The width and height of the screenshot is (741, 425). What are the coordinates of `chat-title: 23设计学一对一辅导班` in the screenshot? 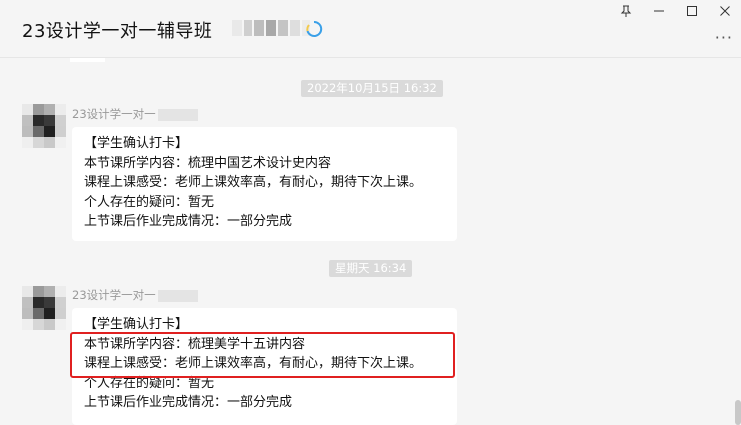 It's located at (117, 30).